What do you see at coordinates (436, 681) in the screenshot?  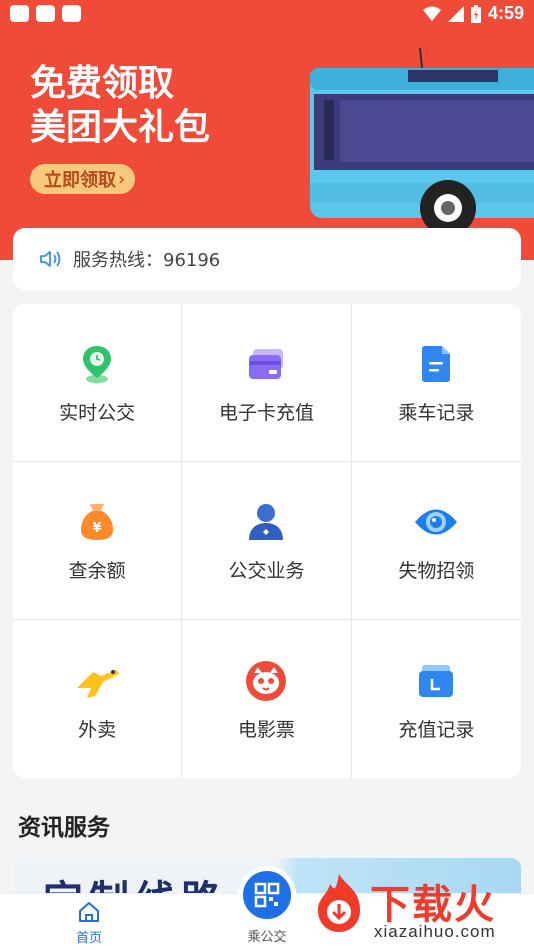 I see `wallet-icon` at bounding box center [436, 681].